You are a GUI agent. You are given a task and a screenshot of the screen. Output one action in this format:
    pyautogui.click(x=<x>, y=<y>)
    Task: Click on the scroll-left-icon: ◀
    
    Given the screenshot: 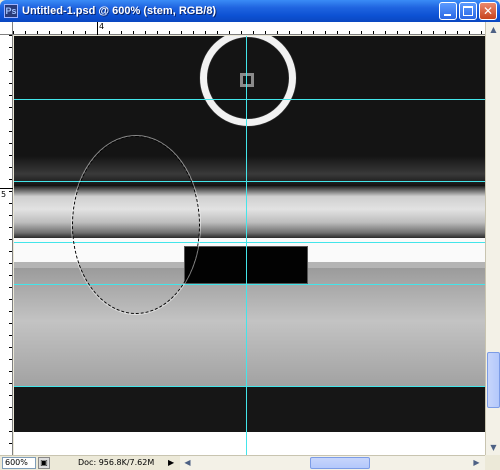 What is the action you would take?
    pyautogui.click(x=187, y=462)
    